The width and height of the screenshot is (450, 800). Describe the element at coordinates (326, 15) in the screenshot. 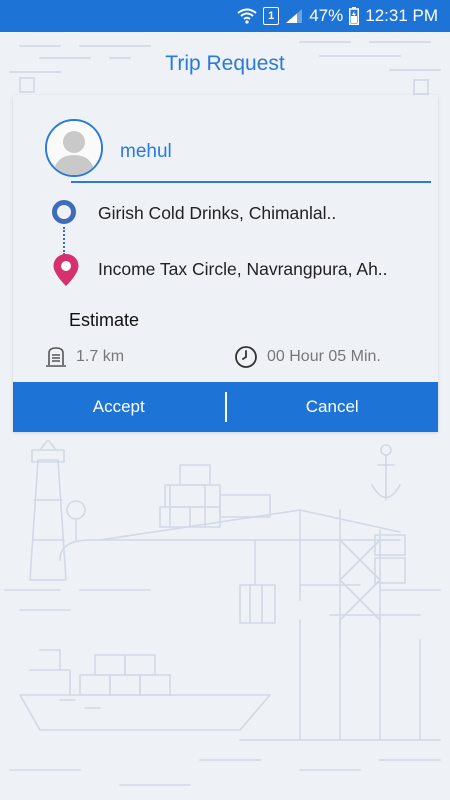

I see `battery-percent: 47%` at that location.